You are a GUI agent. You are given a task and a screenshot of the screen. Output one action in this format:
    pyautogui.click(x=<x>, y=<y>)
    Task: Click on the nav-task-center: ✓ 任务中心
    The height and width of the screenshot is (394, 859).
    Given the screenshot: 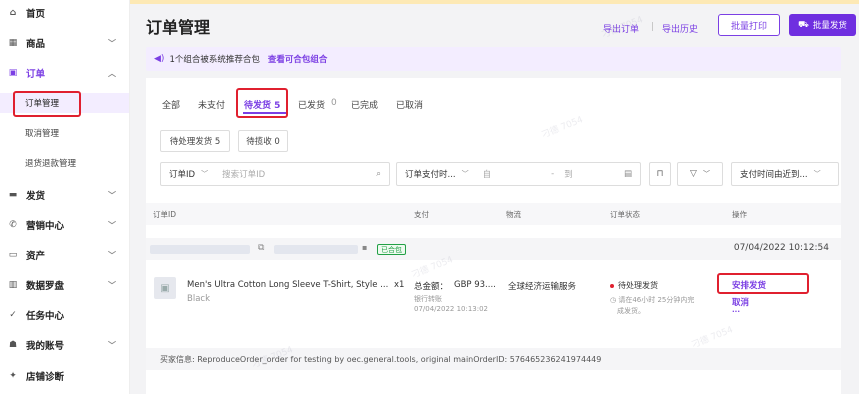 What is the action you would take?
    pyautogui.click(x=64, y=315)
    